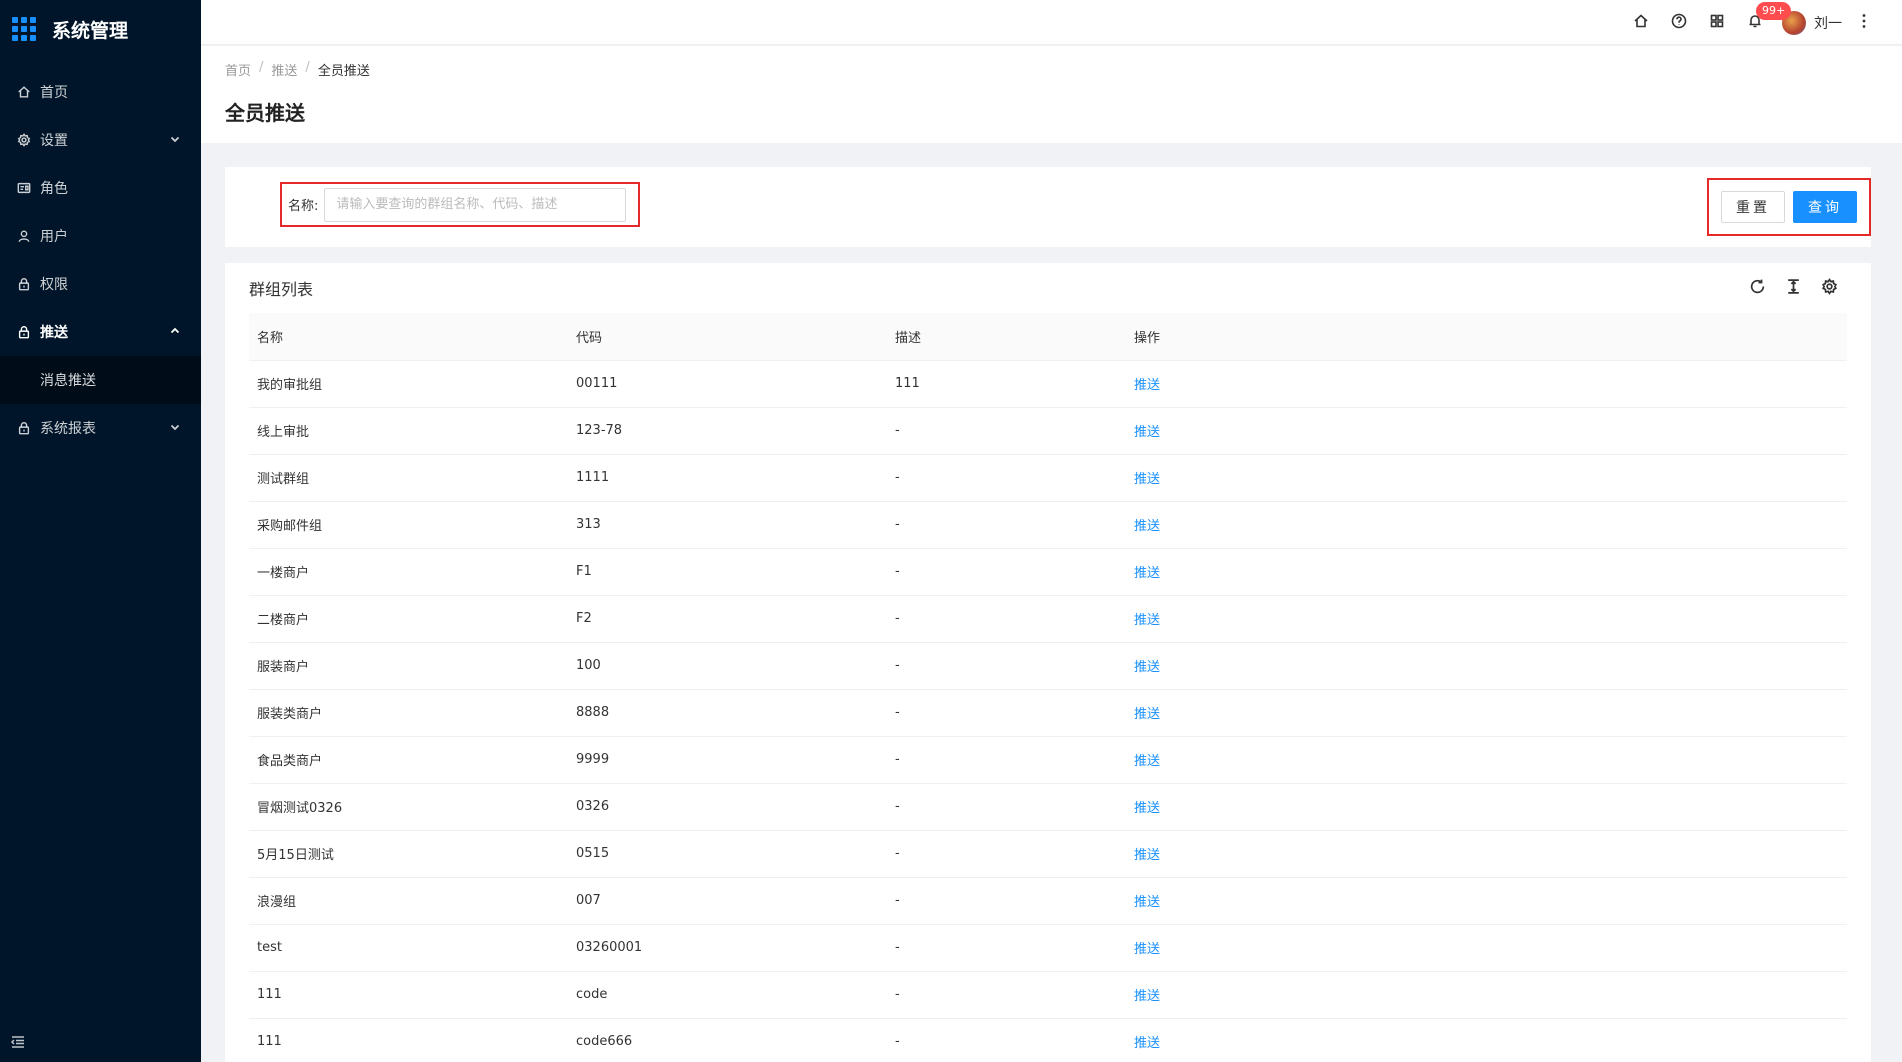 The image size is (1902, 1062). What do you see at coordinates (1048, 431) in the screenshot?
I see `table-row: 线上审批 123-78- 推送` at bounding box center [1048, 431].